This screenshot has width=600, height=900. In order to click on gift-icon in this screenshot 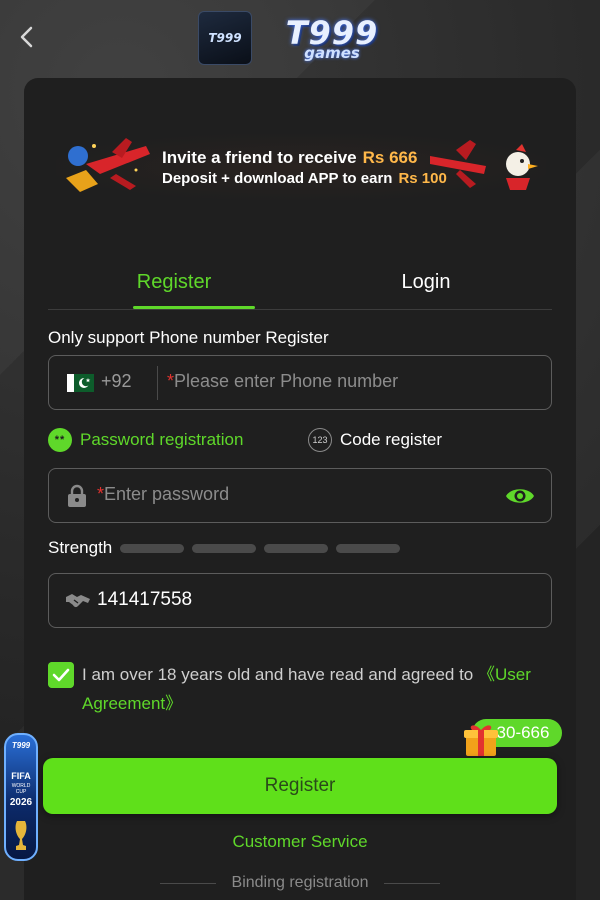, I will do `click(481, 739)`.